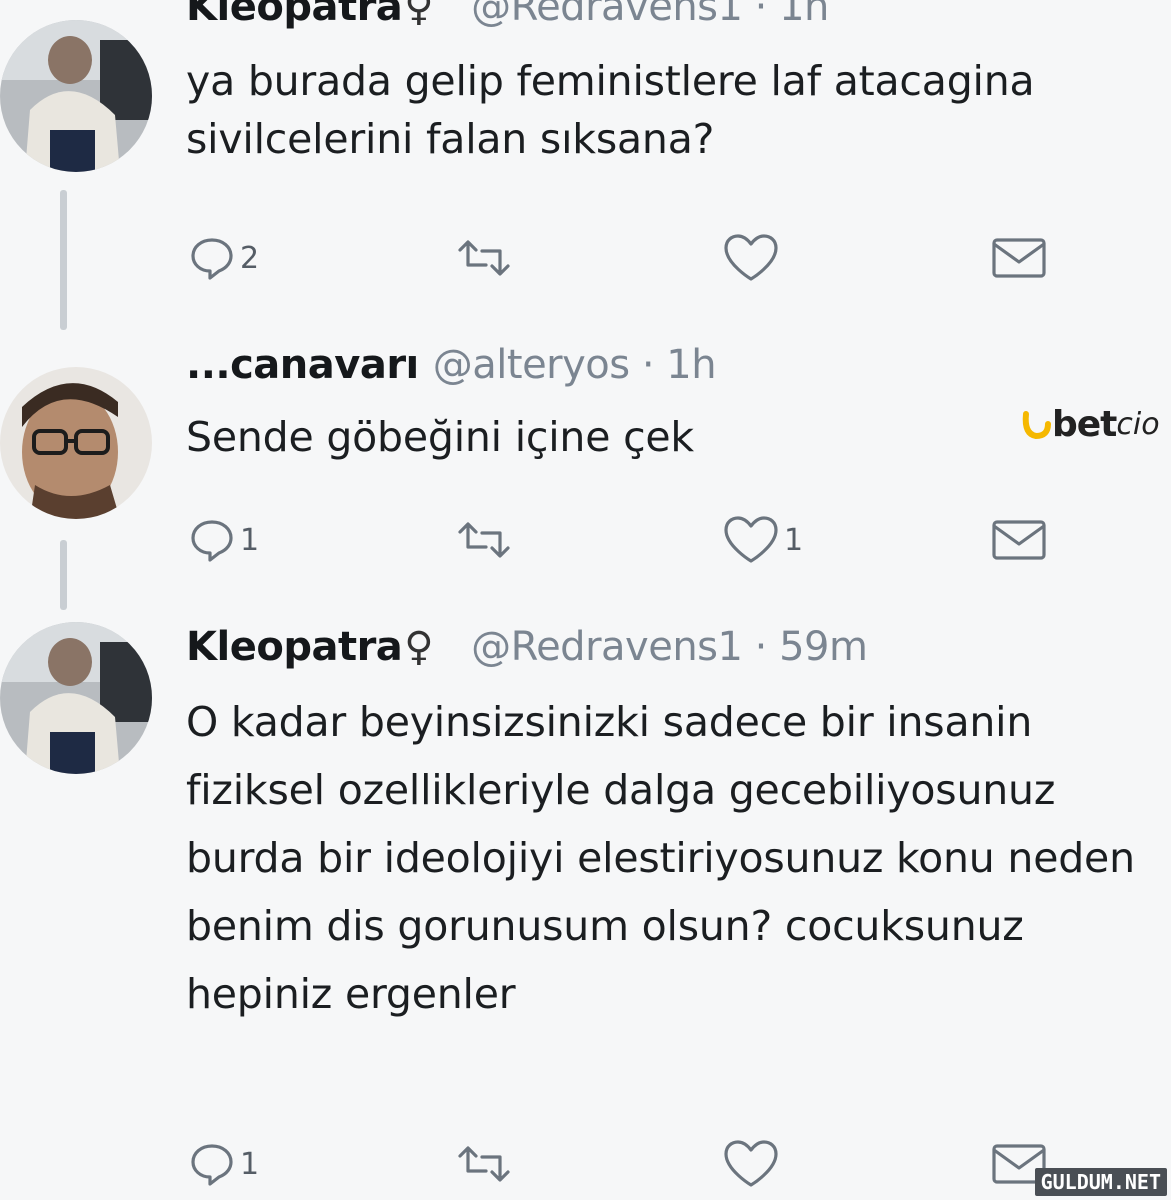 The width and height of the screenshot is (1171, 1200). What do you see at coordinates (302, 365) in the screenshot?
I see `display-name: ...canavarı` at bounding box center [302, 365].